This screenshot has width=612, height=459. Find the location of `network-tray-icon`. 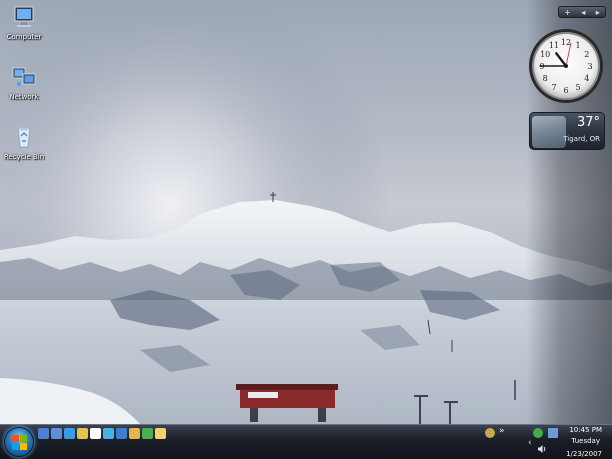

network-tray-icon is located at coordinates (553, 433).